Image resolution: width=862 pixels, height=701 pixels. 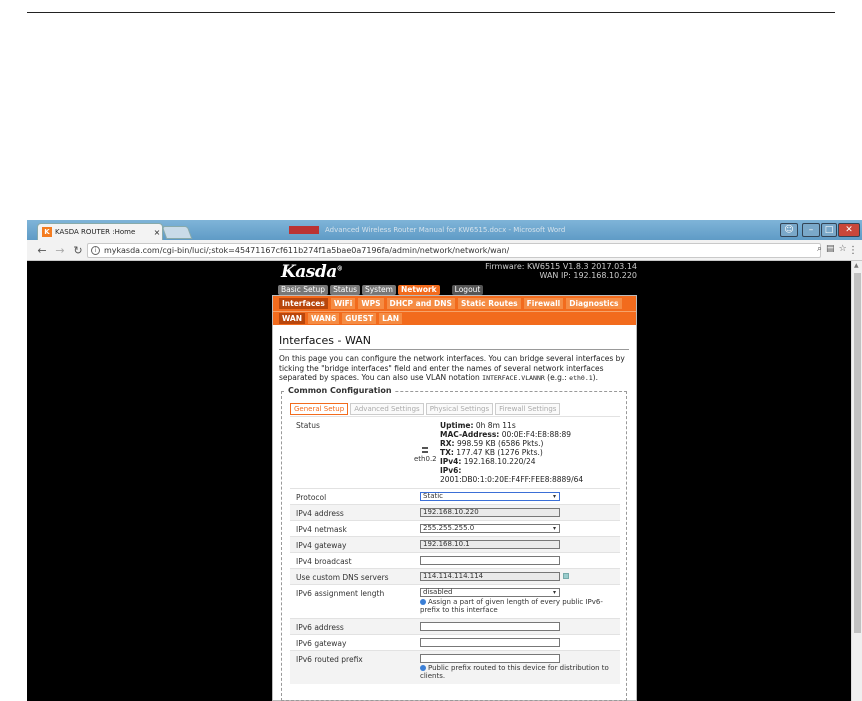 What do you see at coordinates (543, 303) in the screenshot?
I see `submenu-firewall: Firewall` at bounding box center [543, 303].